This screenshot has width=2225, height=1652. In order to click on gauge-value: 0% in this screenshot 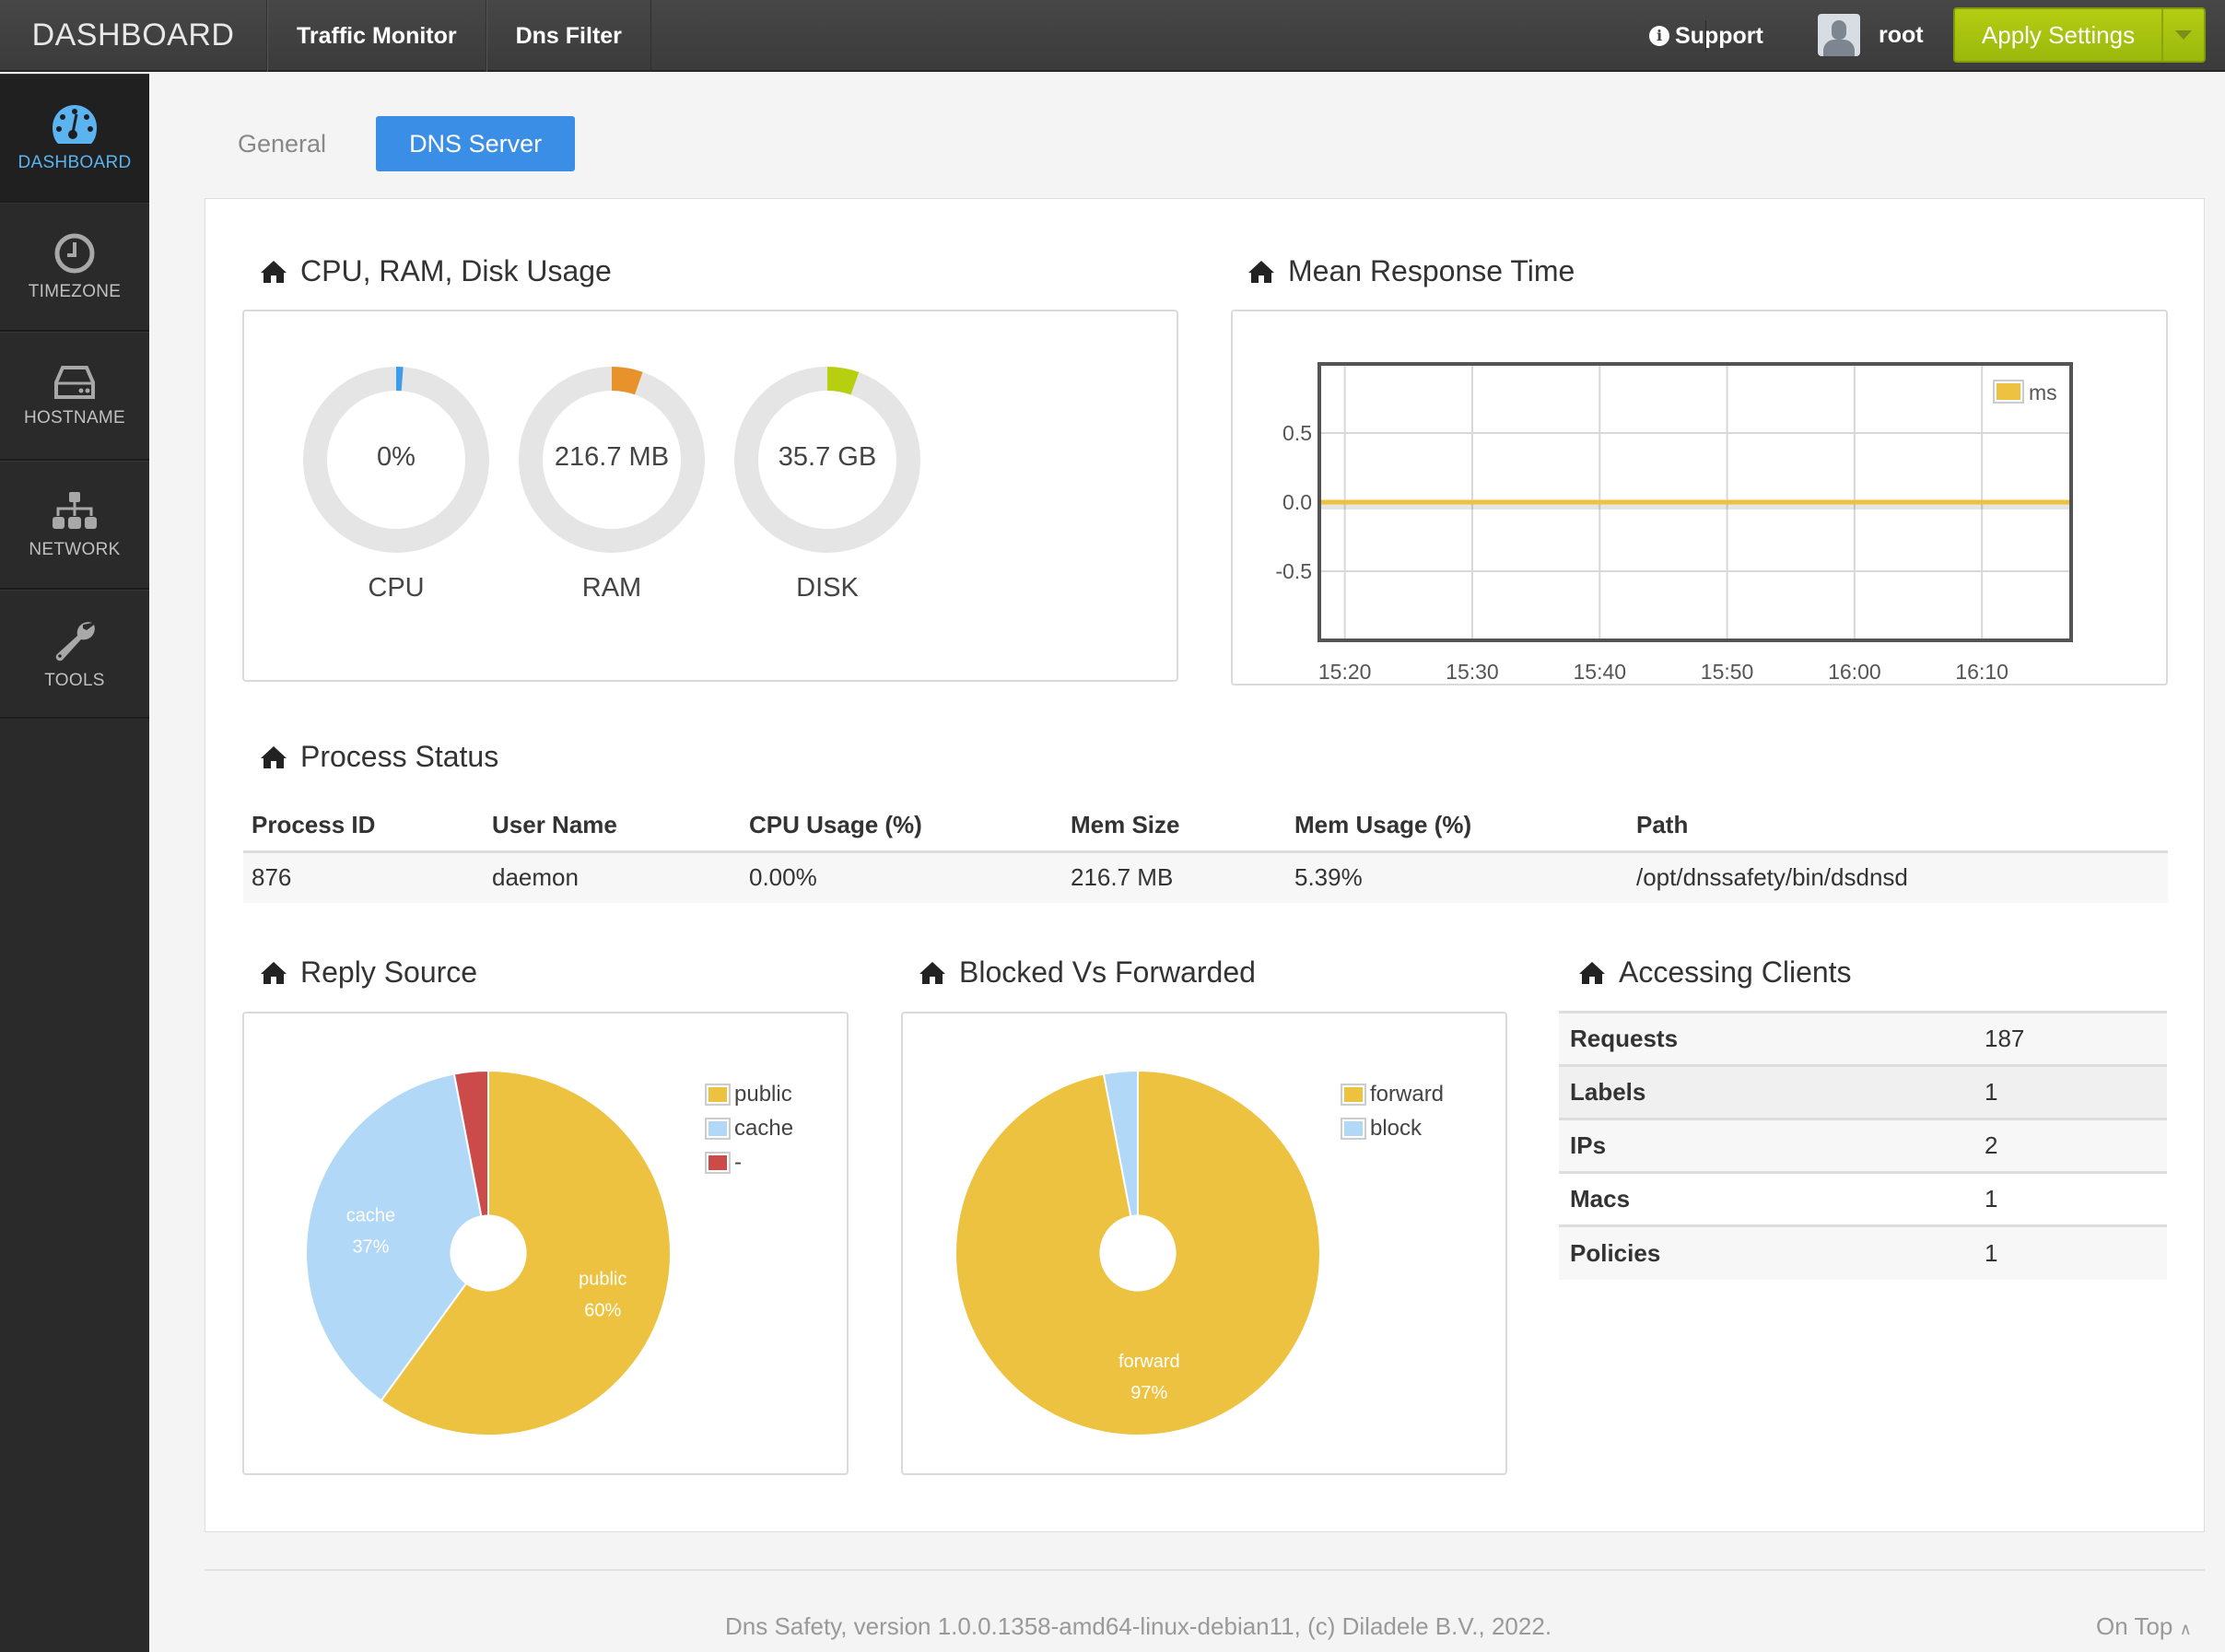, I will do `click(396, 457)`.